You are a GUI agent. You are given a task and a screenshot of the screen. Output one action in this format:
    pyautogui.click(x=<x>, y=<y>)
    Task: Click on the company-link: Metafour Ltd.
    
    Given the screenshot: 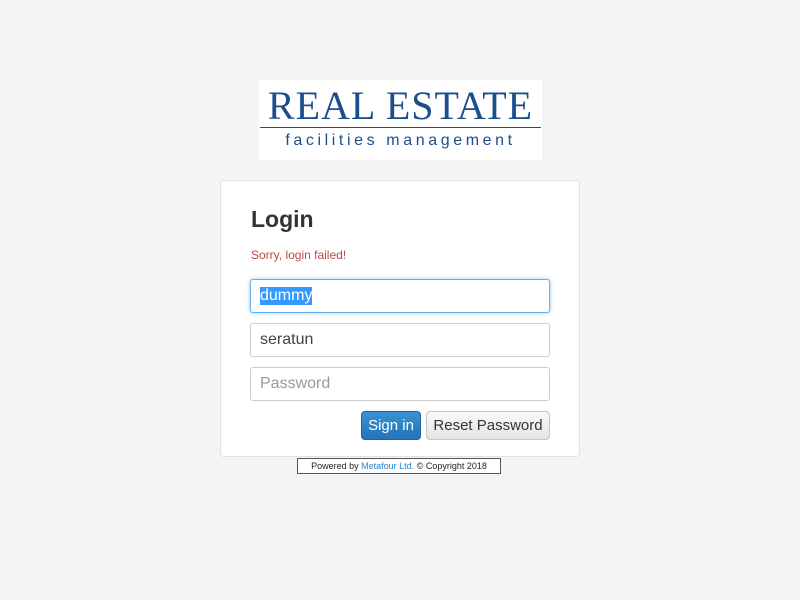 What is the action you would take?
    pyautogui.click(x=387, y=466)
    